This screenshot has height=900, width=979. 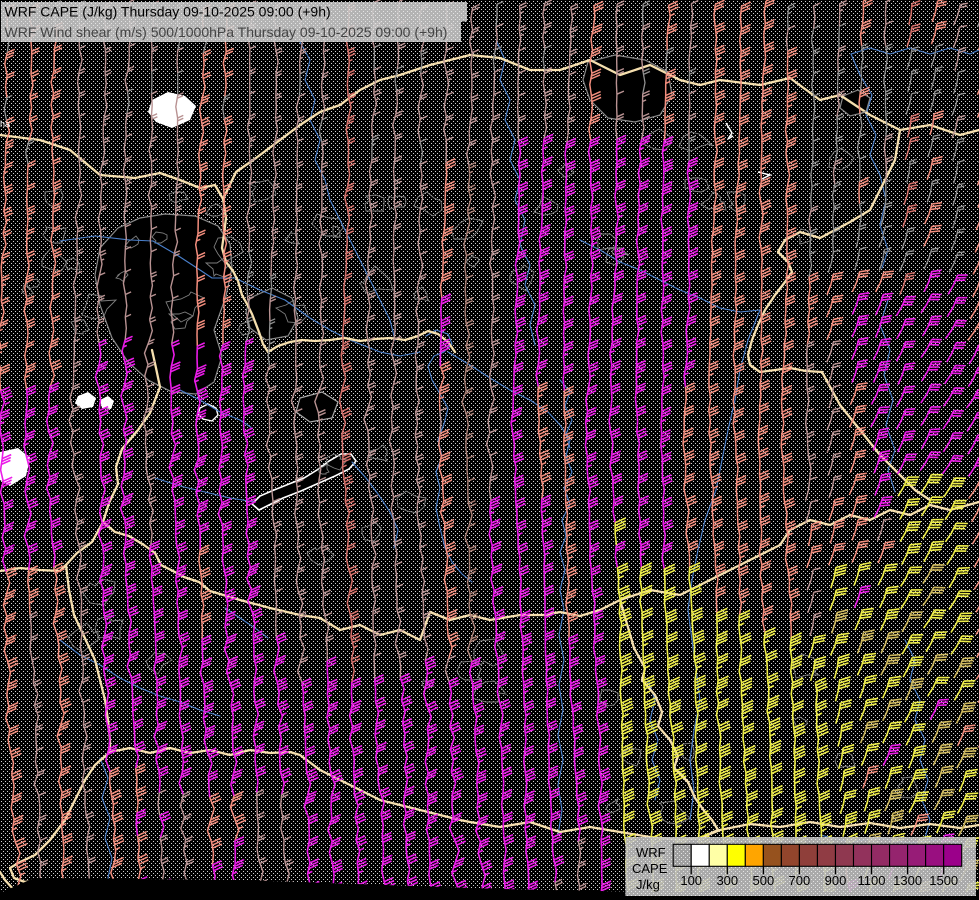 What do you see at coordinates (800, 880) in the screenshot?
I see `svg-text: 700` at bounding box center [800, 880].